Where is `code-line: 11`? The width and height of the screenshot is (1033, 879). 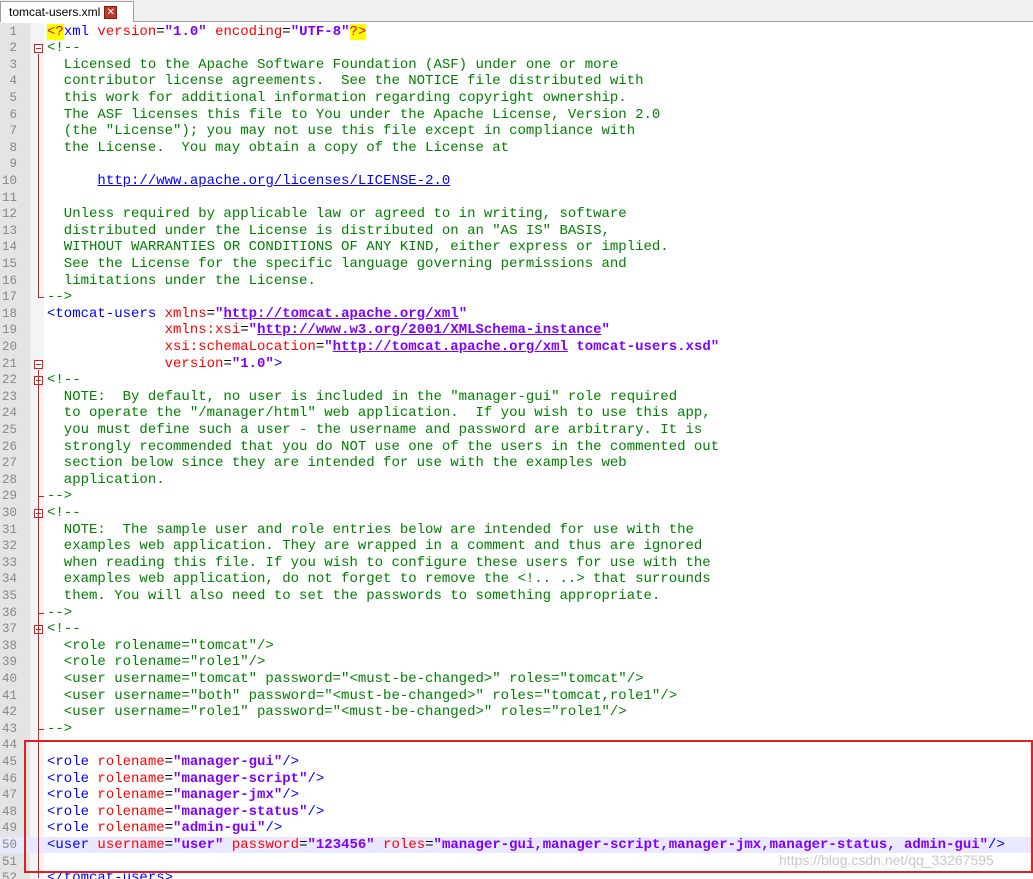 code-line: 11 is located at coordinates (516, 198).